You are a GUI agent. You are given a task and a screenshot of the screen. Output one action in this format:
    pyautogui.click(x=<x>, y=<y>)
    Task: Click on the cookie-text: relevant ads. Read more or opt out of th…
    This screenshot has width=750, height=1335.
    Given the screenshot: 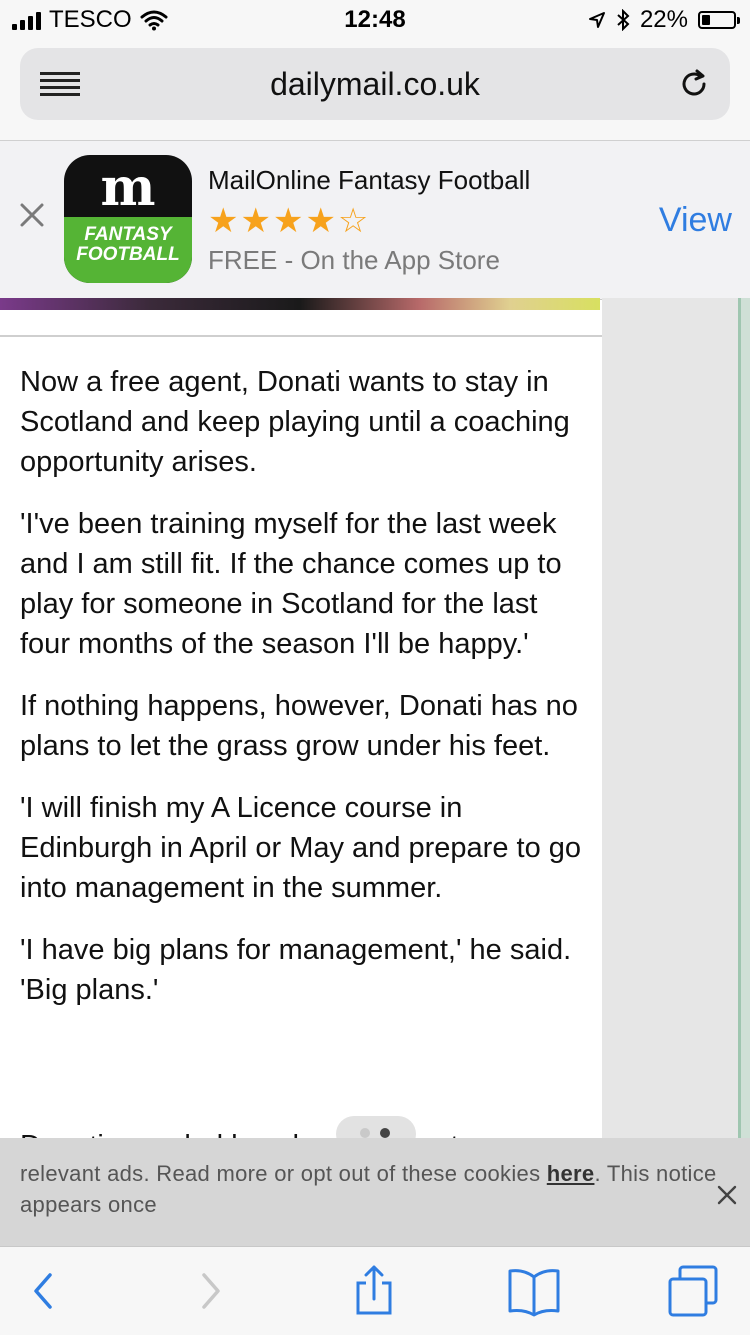 What is the action you would take?
    pyautogui.click(x=368, y=1189)
    